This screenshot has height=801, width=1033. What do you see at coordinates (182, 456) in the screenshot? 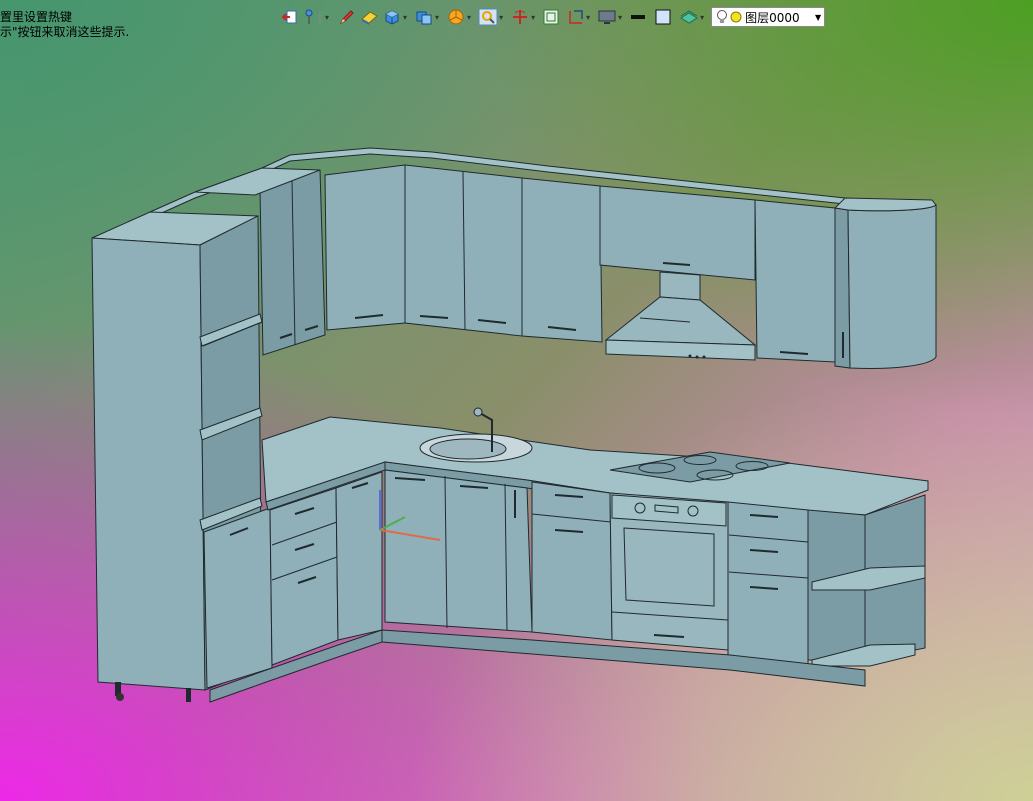
I see `tall-cabinet` at bounding box center [182, 456].